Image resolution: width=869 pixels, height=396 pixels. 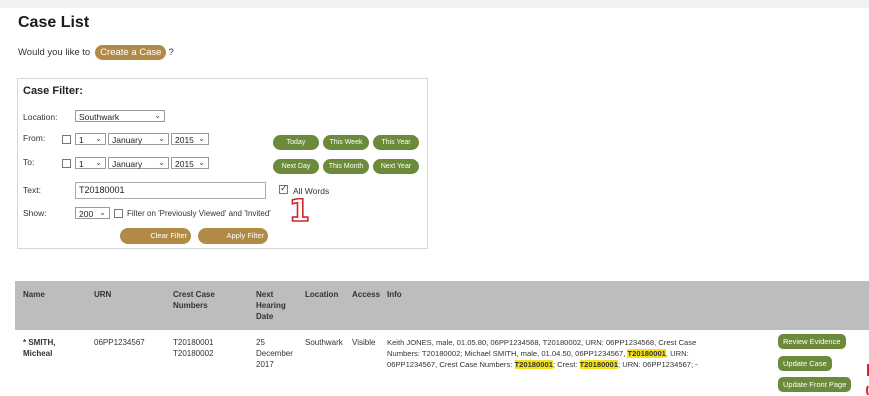 What do you see at coordinates (99, 117) in the screenshot?
I see `location-value: Southwark` at bounding box center [99, 117].